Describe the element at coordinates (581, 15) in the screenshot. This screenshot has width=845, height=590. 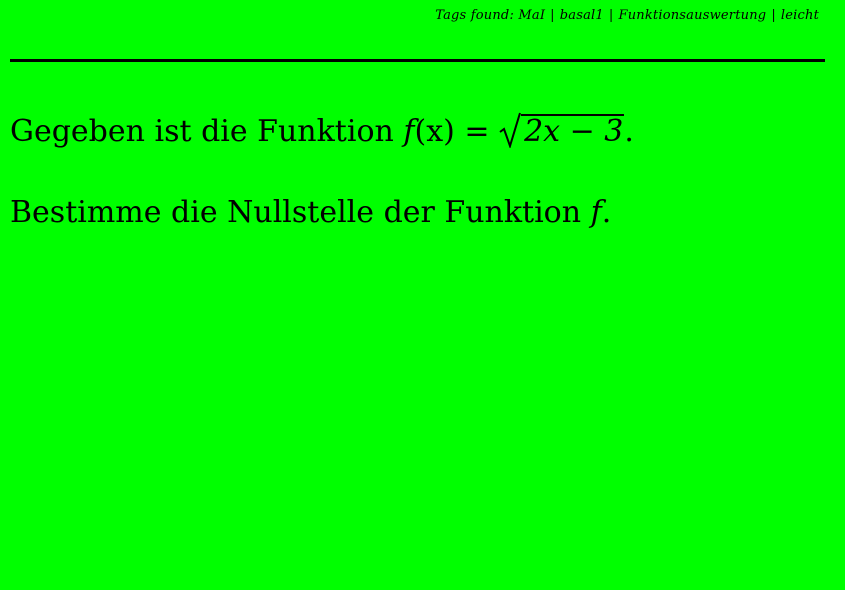
I see `tag-item: basal1` at that location.